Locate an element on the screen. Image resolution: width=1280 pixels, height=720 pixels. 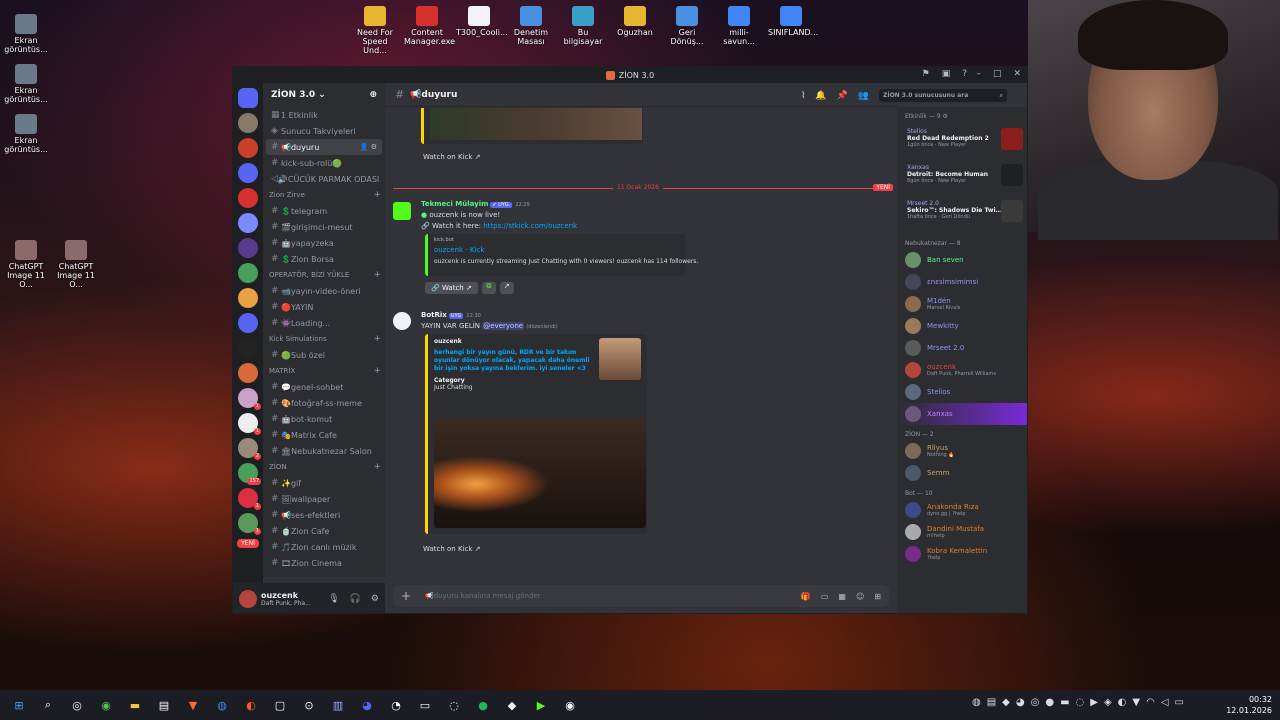
member-item: Xanxas is located at coordinates (962, 414).